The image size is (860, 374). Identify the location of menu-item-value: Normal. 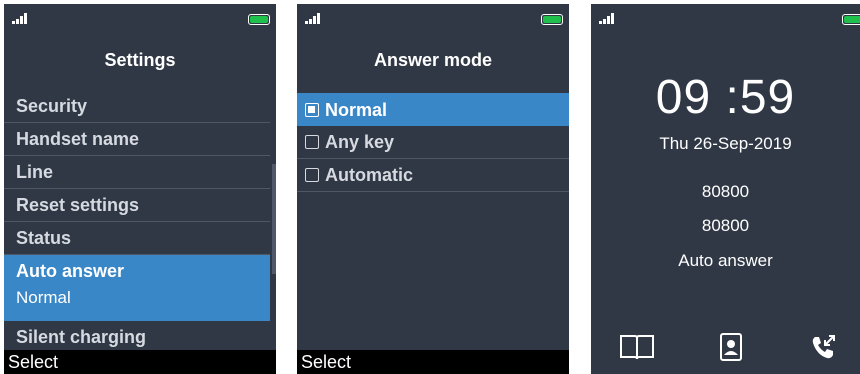
(43, 297).